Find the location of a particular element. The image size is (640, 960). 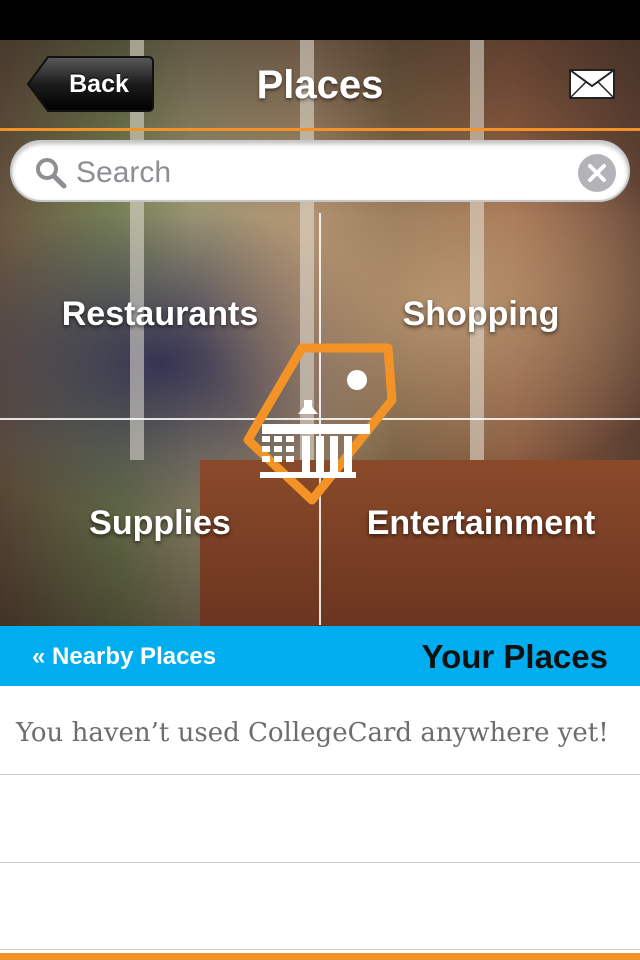

places-tab-bar: « Nearby Places Your Places is located at coordinates (320, 656).